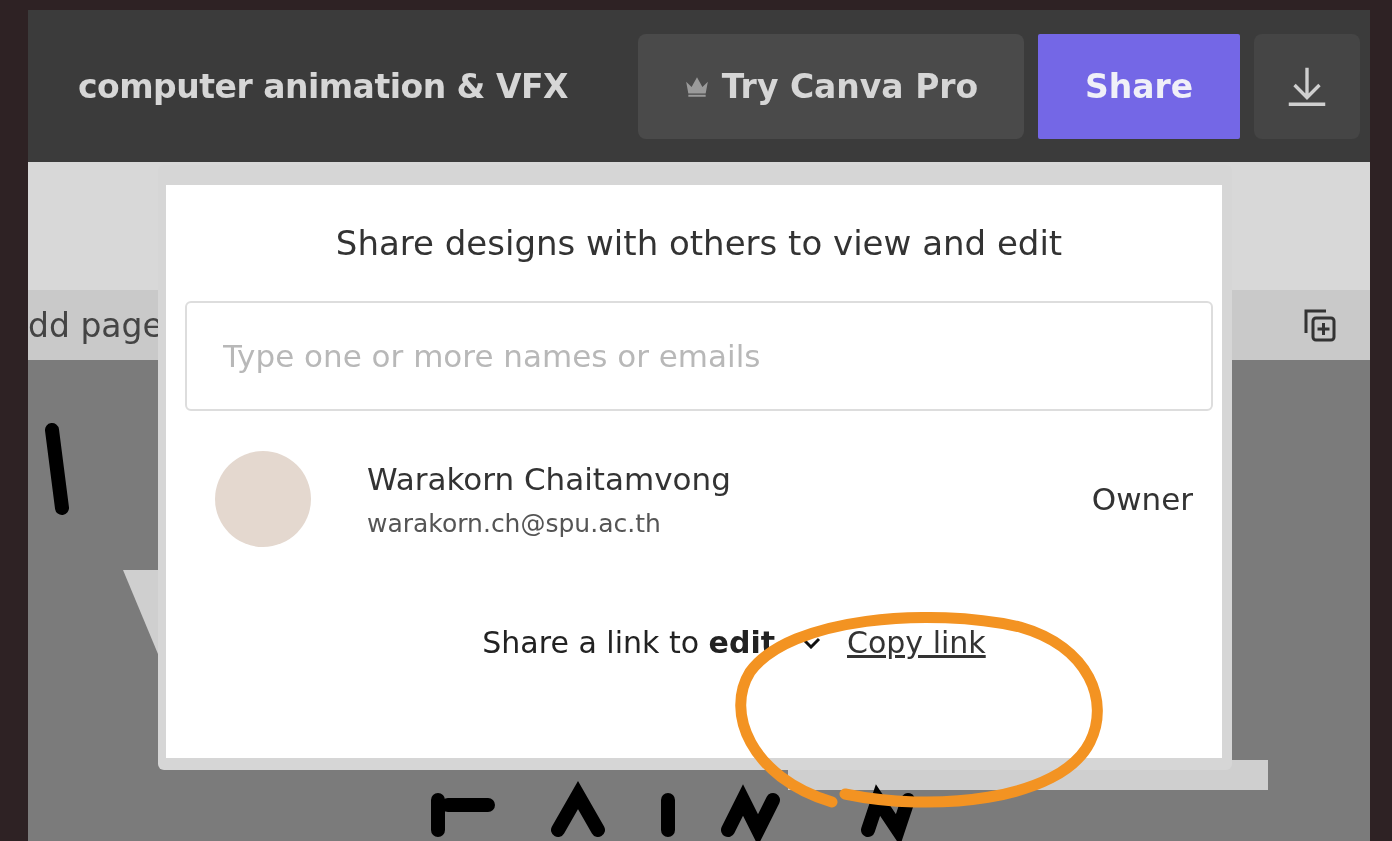 The image size is (1392, 841). What do you see at coordinates (1142, 499) in the screenshot?
I see `member-role: Owner` at bounding box center [1142, 499].